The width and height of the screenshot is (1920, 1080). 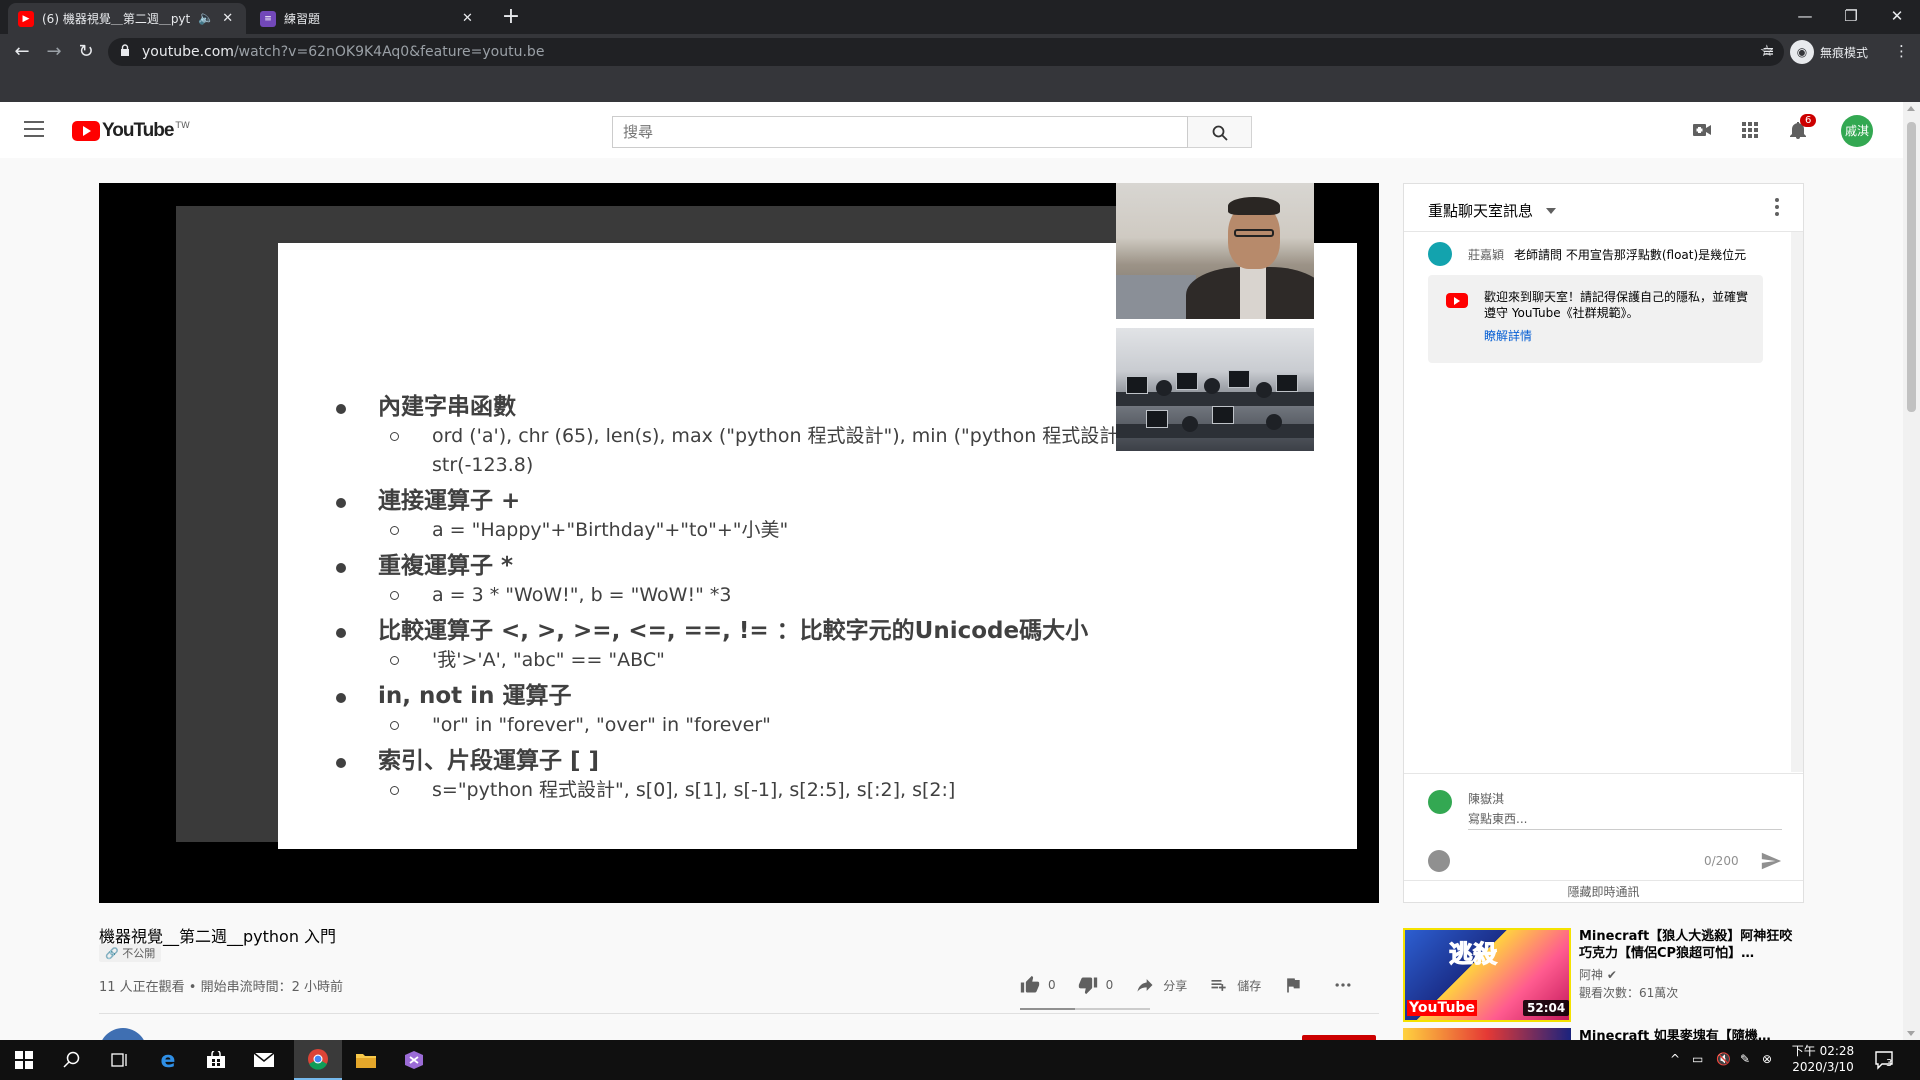 What do you see at coordinates (302, 19) in the screenshot?
I see `tab-title: 練習題` at bounding box center [302, 19].